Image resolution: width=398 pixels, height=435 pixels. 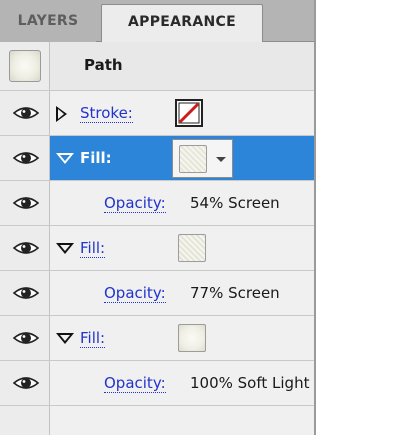 What do you see at coordinates (157, 338) in the screenshot?
I see `fill-row-3: Fill:` at bounding box center [157, 338].